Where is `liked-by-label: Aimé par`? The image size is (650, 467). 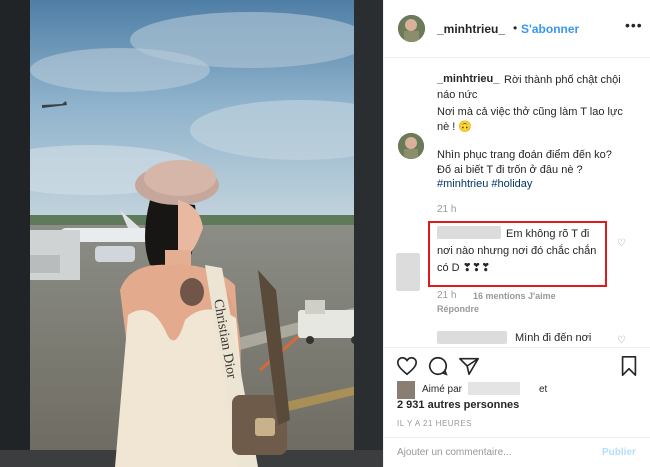
liked-by-label: Aimé par is located at coordinates (442, 389).